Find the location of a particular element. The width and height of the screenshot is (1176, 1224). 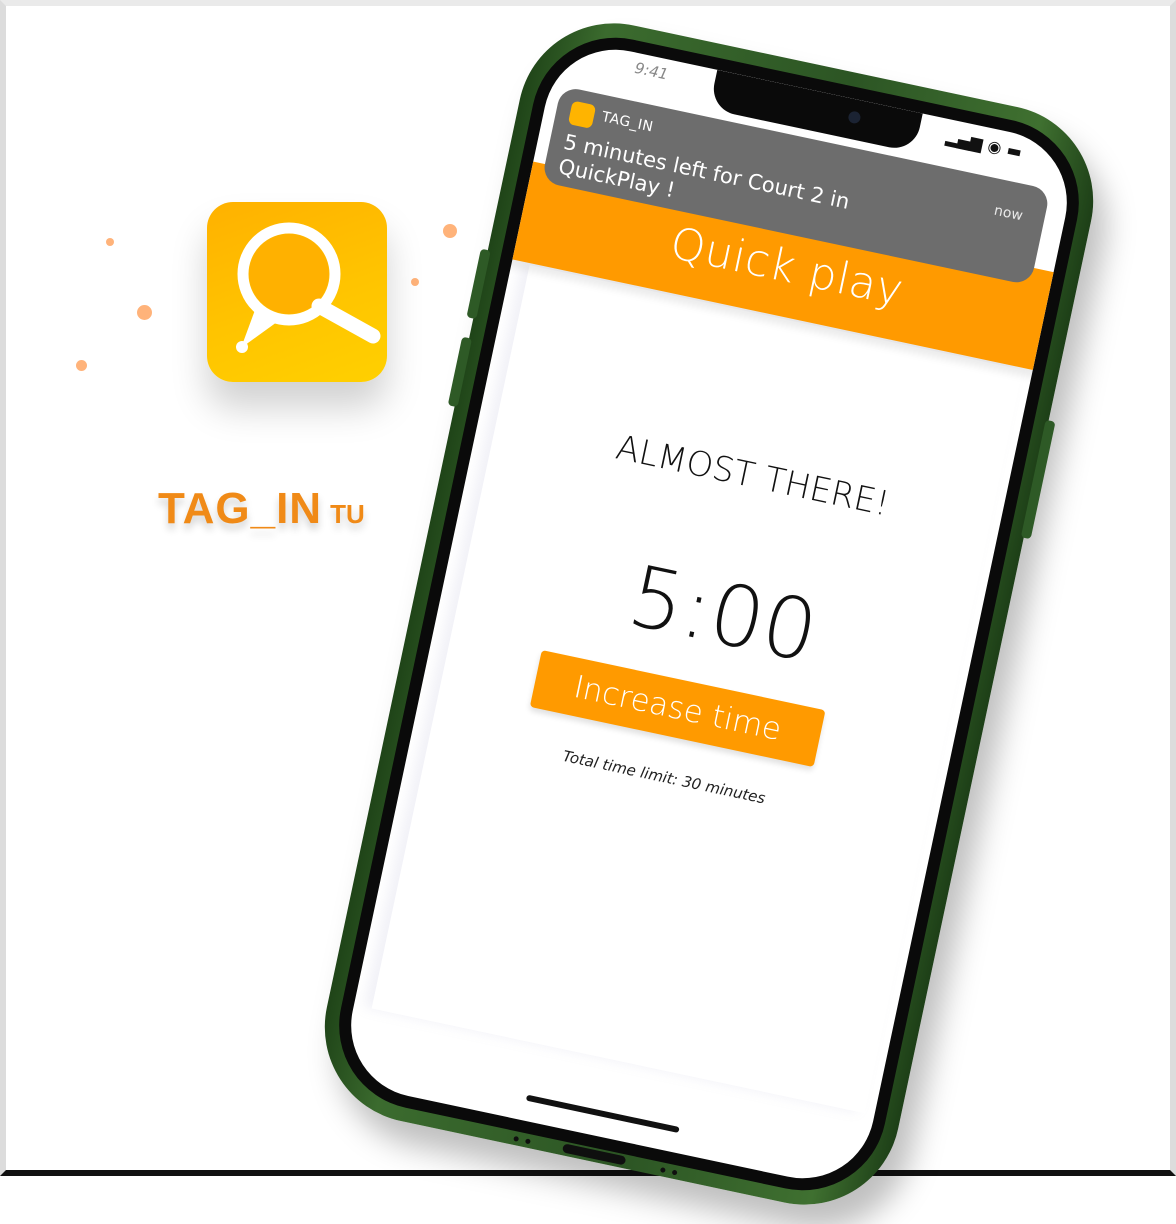

brand-name: TAG_IN is located at coordinates (240, 508).